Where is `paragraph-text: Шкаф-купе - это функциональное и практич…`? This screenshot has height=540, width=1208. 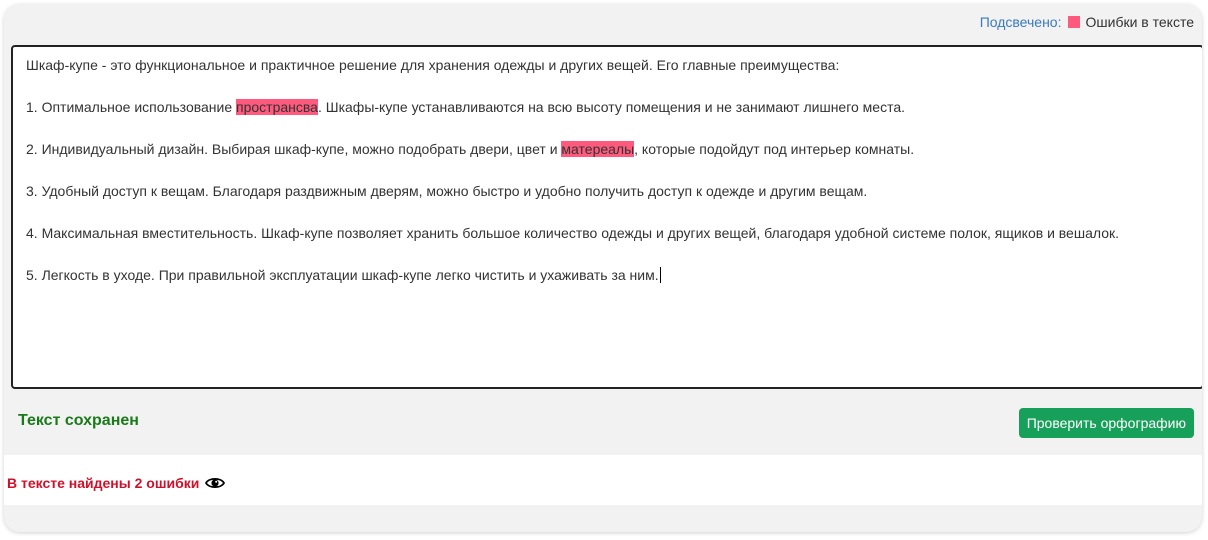 paragraph-text: Шкаф-купе - это функциональное и практич… is located at coordinates (433, 65).